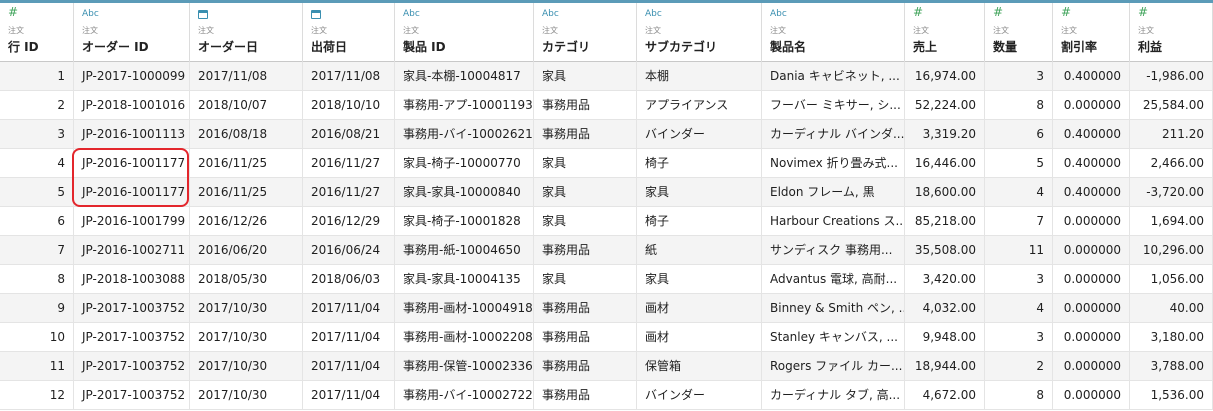  What do you see at coordinates (699, 366) in the screenshot?
I see `cell-subcategory: 保管箱` at bounding box center [699, 366].